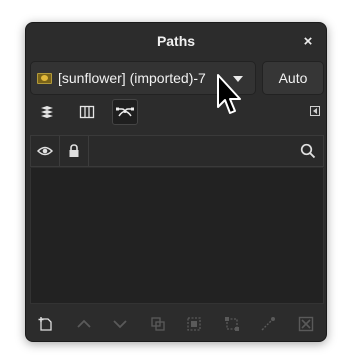 Image resolution: width=352 pixels, height=363 pixels. What do you see at coordinates (177, 151) in the screenshot?
I see `paths-list-header` at bounding box center [177, 151].